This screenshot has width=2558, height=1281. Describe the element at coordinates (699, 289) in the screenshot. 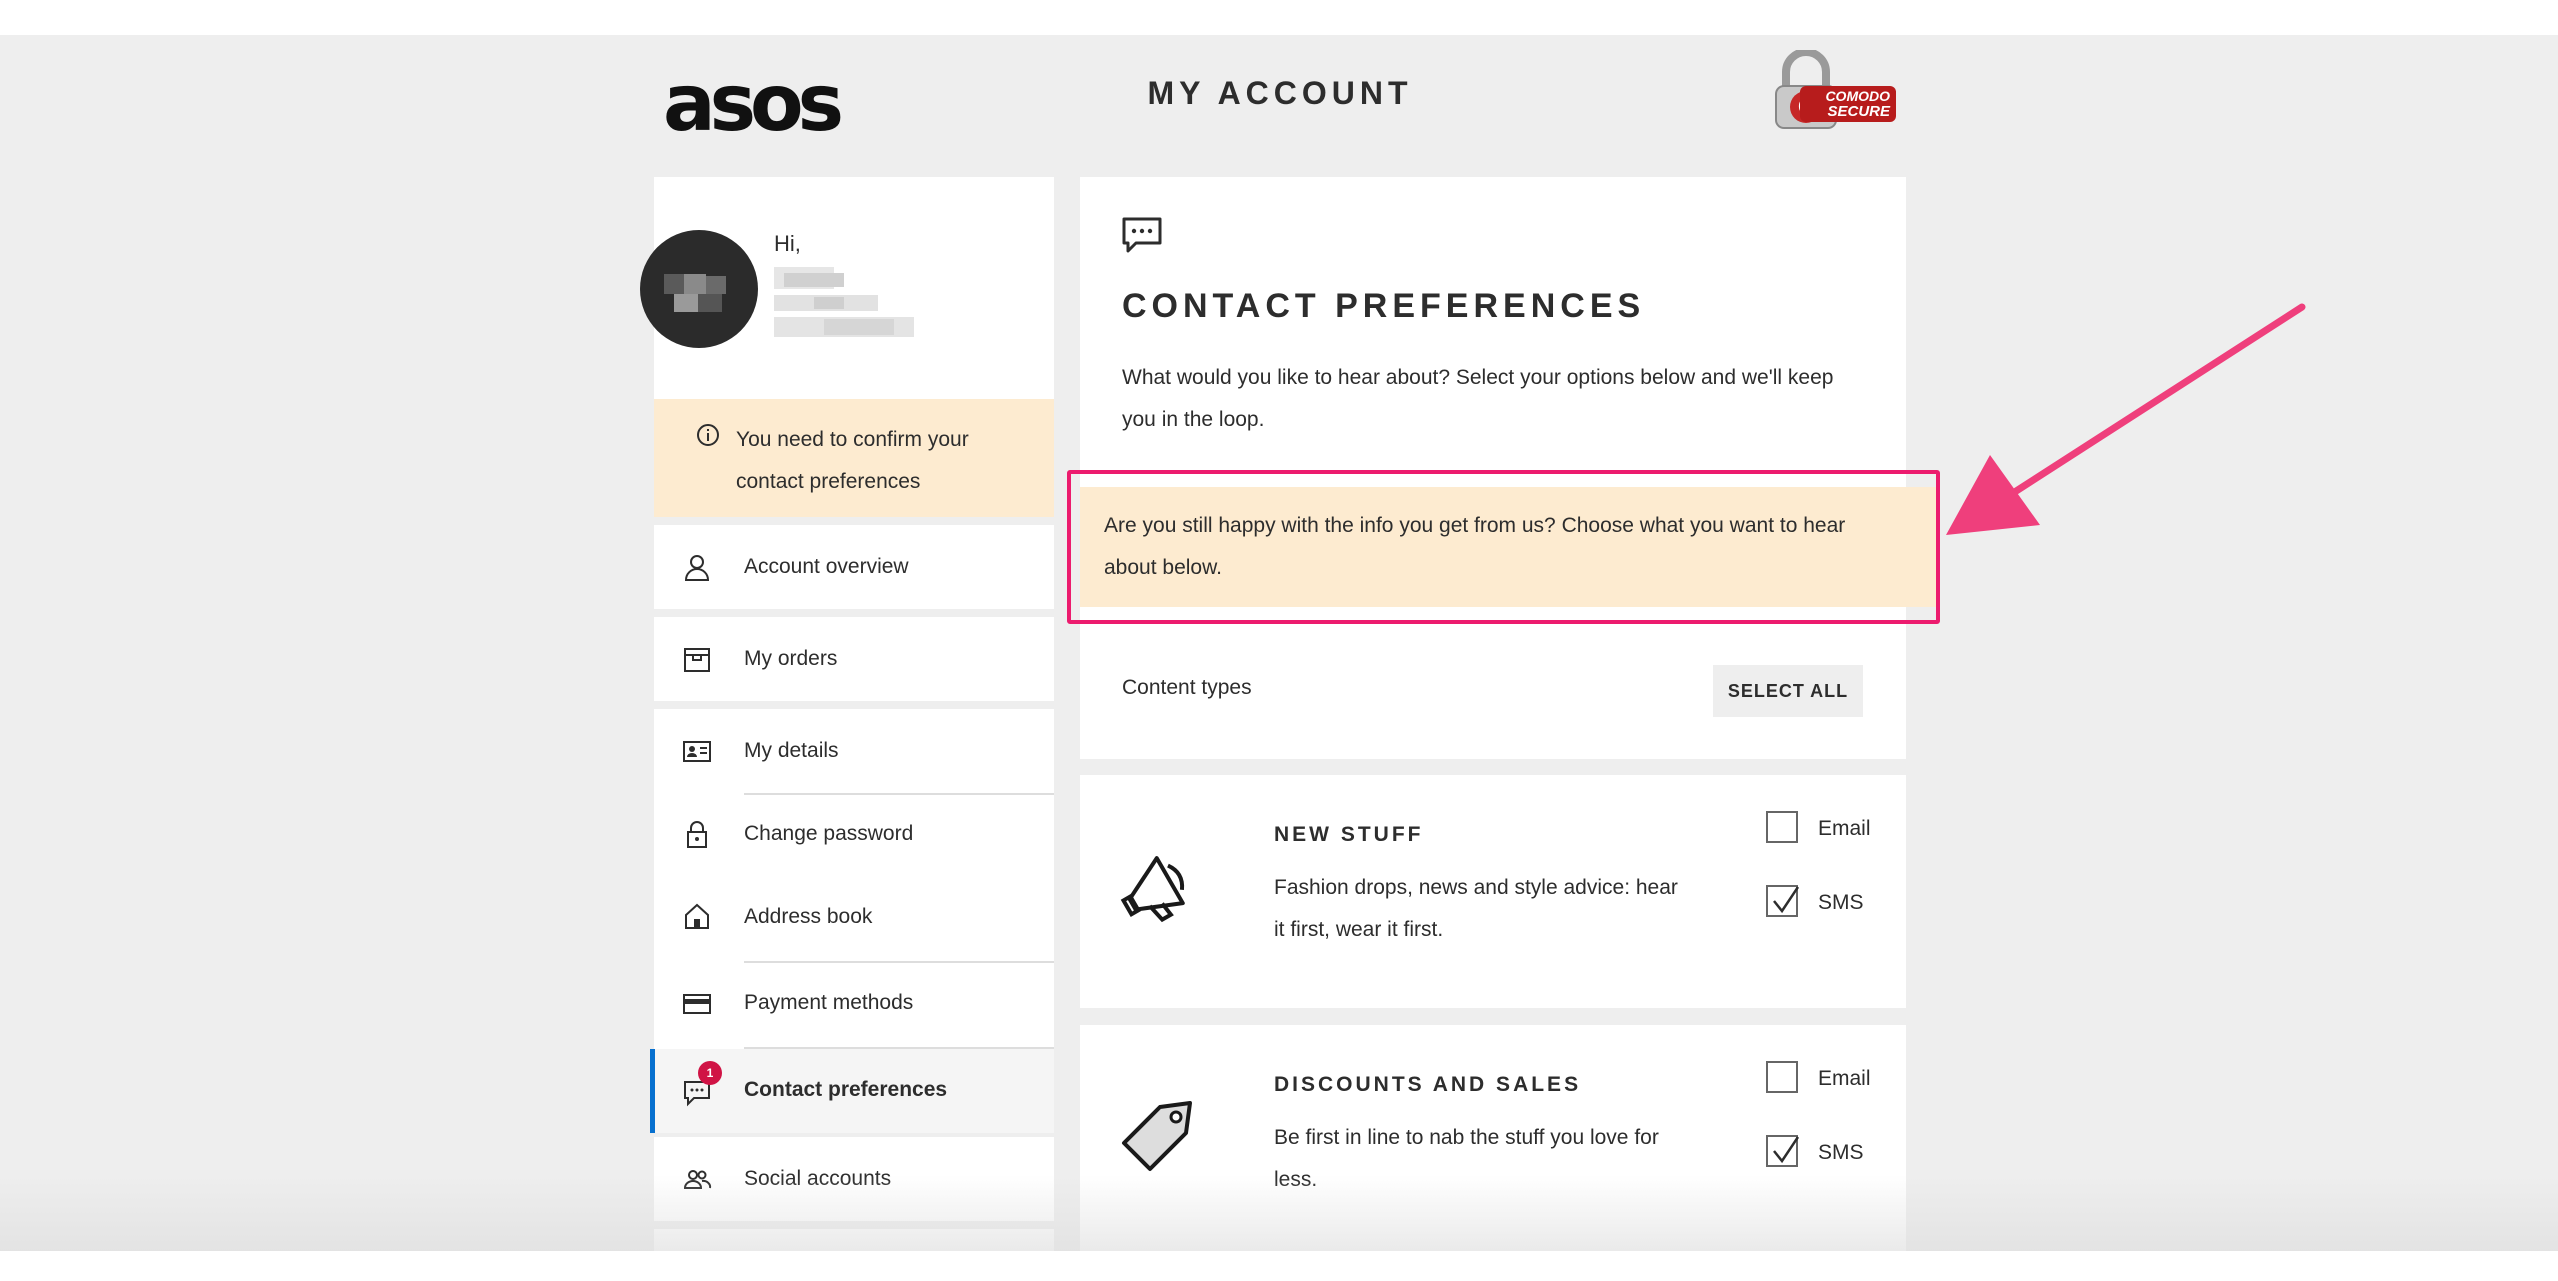

I see `avatar` at that location.